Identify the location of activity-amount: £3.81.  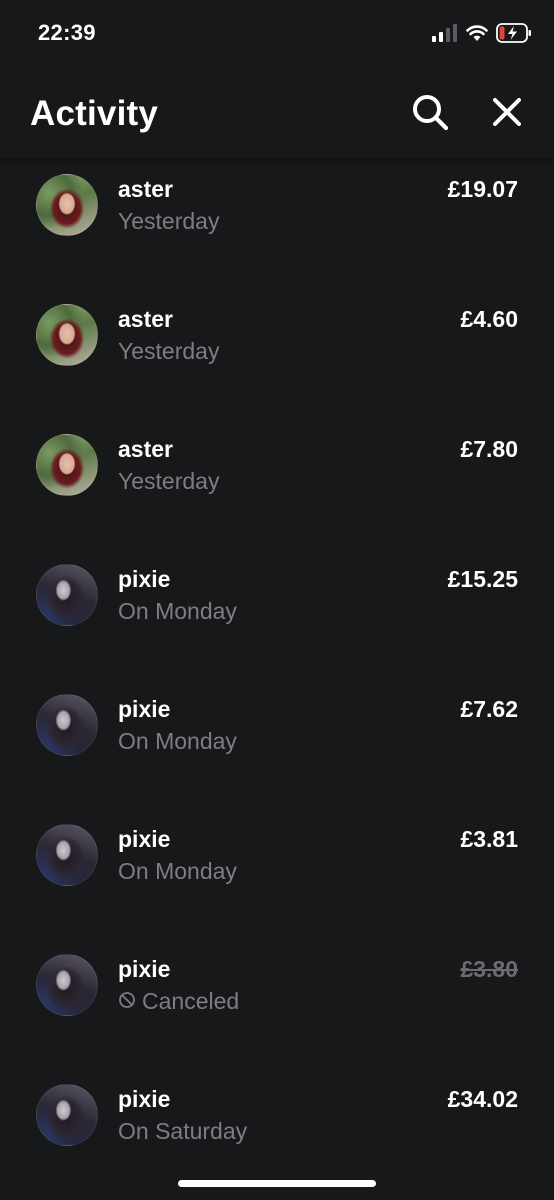
(489, 839).